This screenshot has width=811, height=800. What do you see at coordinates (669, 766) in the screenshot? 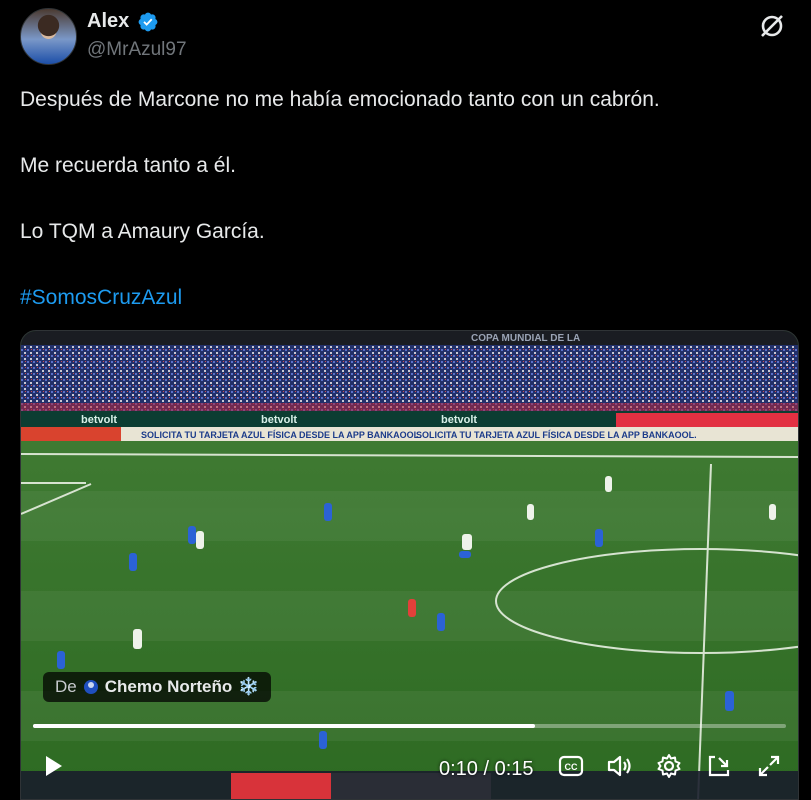
I see `settings-gear-icon` at bounding box center [669, 766].